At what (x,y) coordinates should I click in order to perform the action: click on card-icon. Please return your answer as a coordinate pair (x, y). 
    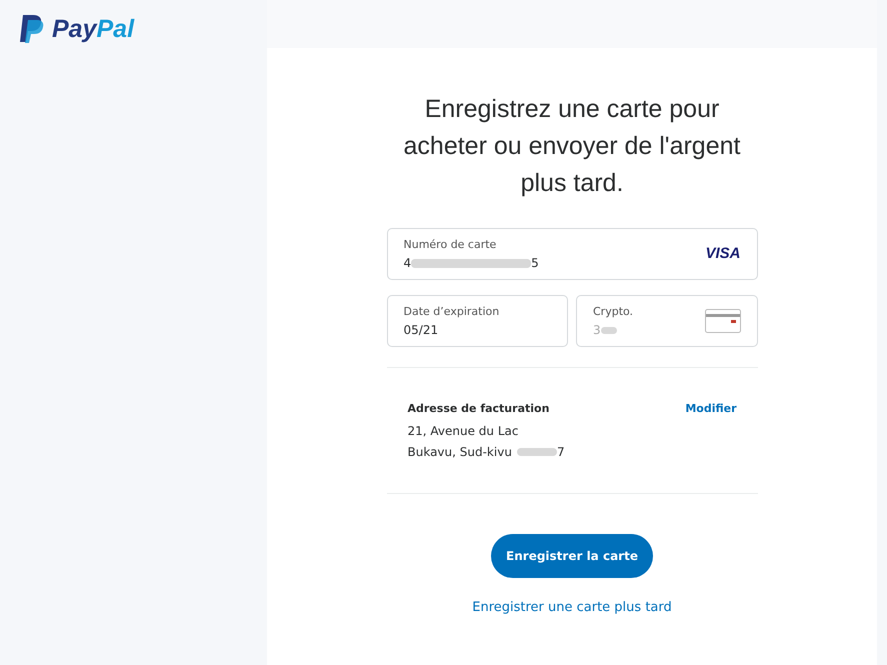
    Looking at the image, I should click on (722, 321).